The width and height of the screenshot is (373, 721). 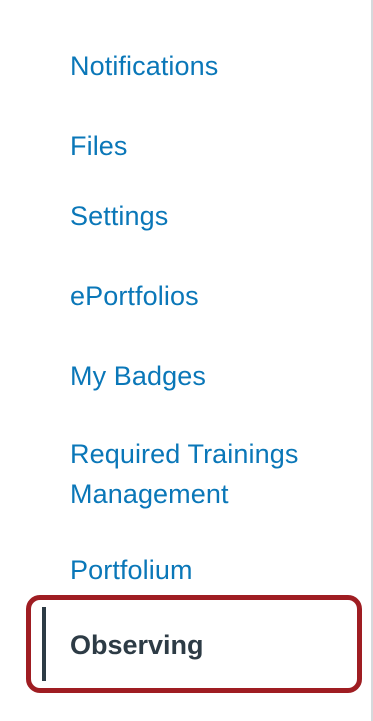 What do you see at coordinates (138, 376) in the screenshot?
I see `nav-item-my-badges: My Badges` at bounding box center [138, 376].